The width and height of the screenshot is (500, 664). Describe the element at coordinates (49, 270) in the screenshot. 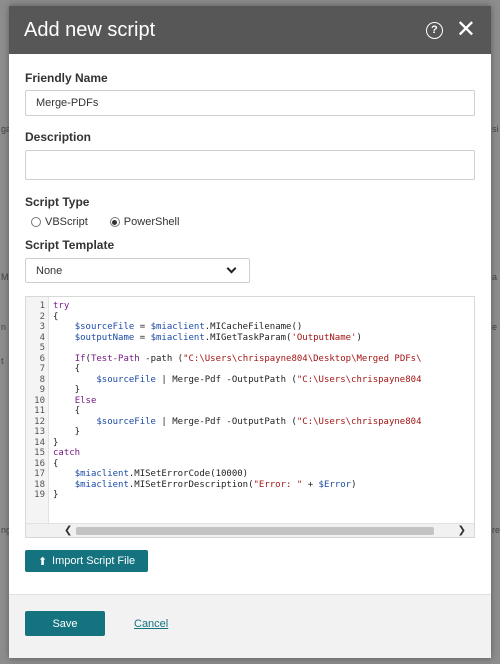

I see `script-template-value: None` at that location.